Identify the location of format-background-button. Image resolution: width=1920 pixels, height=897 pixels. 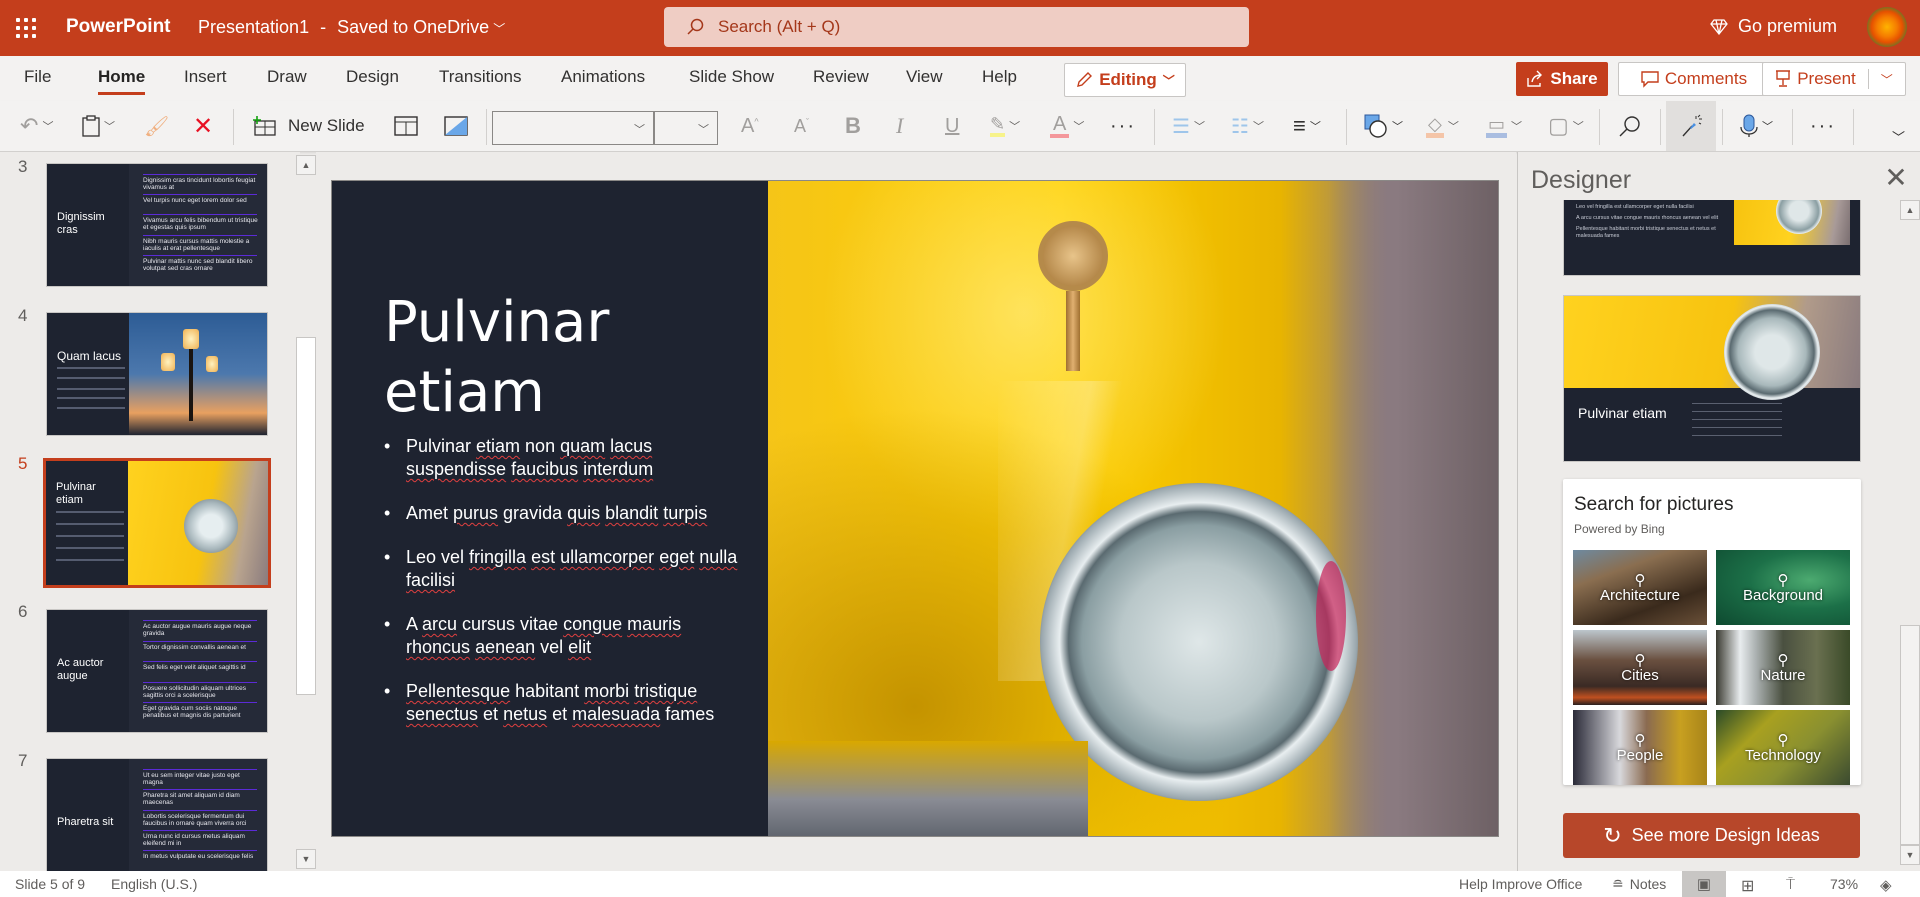
(456, 126).